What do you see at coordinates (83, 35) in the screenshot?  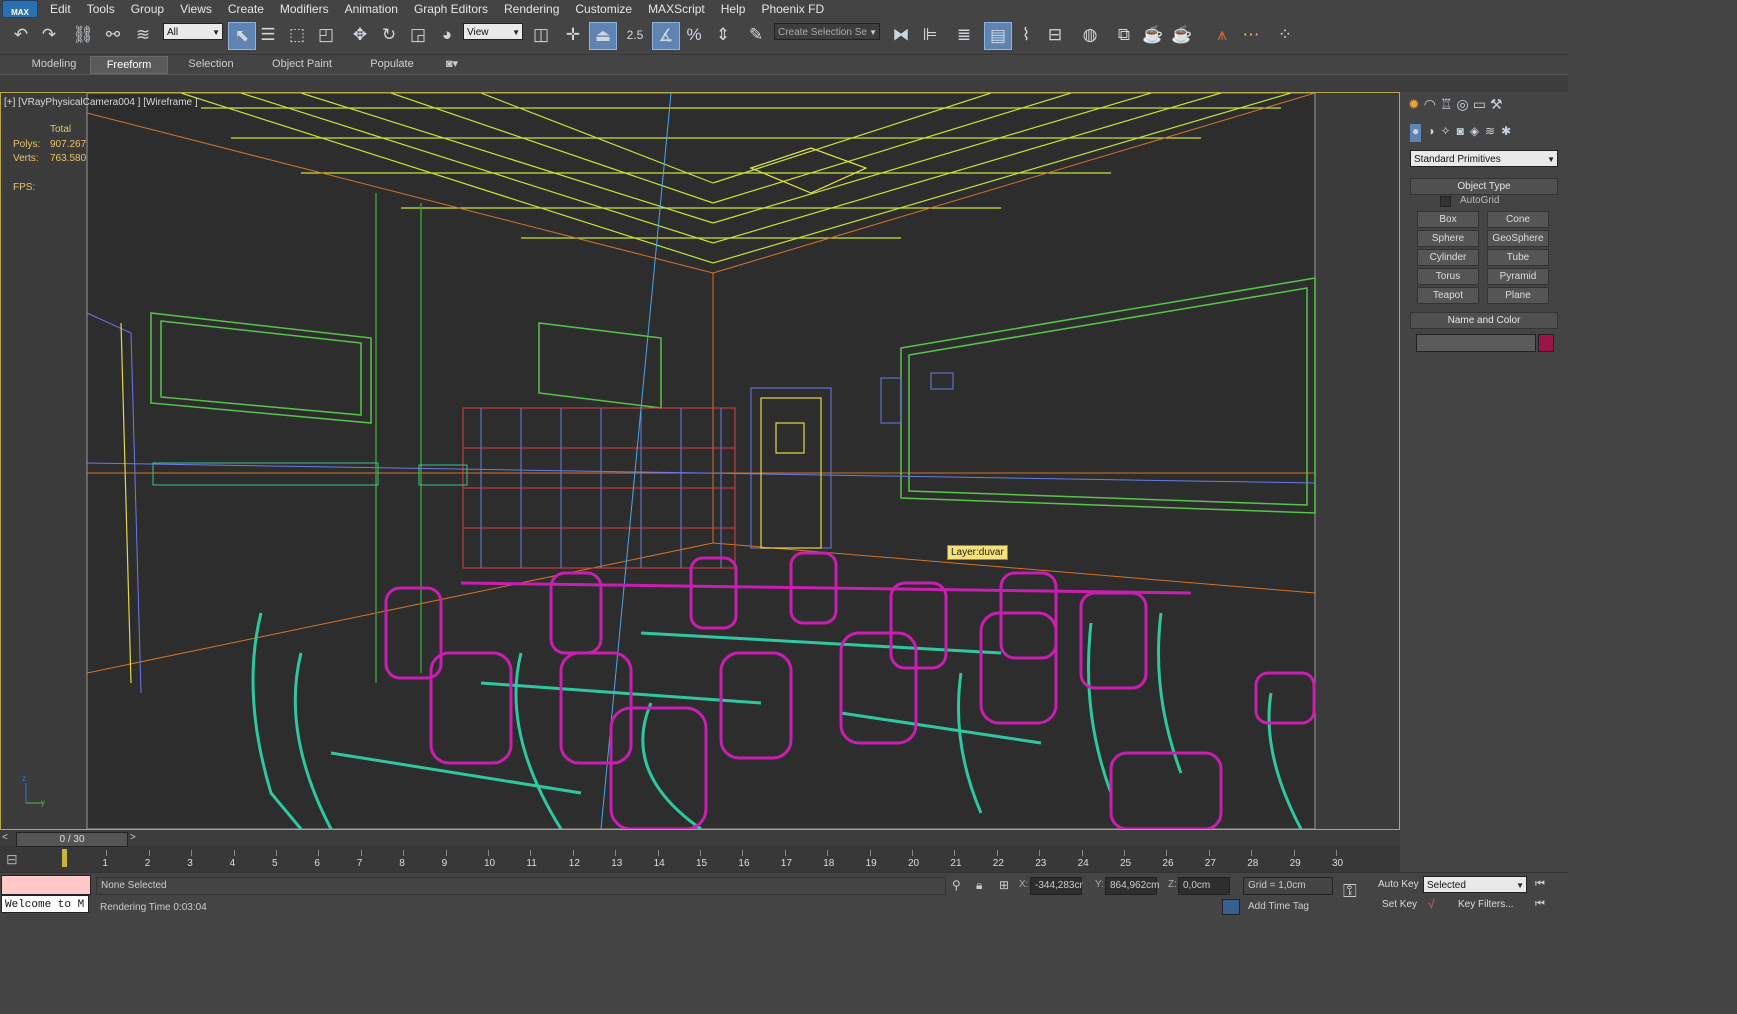 I see `link-icon: ⛓` at bounding box center [83, 35].